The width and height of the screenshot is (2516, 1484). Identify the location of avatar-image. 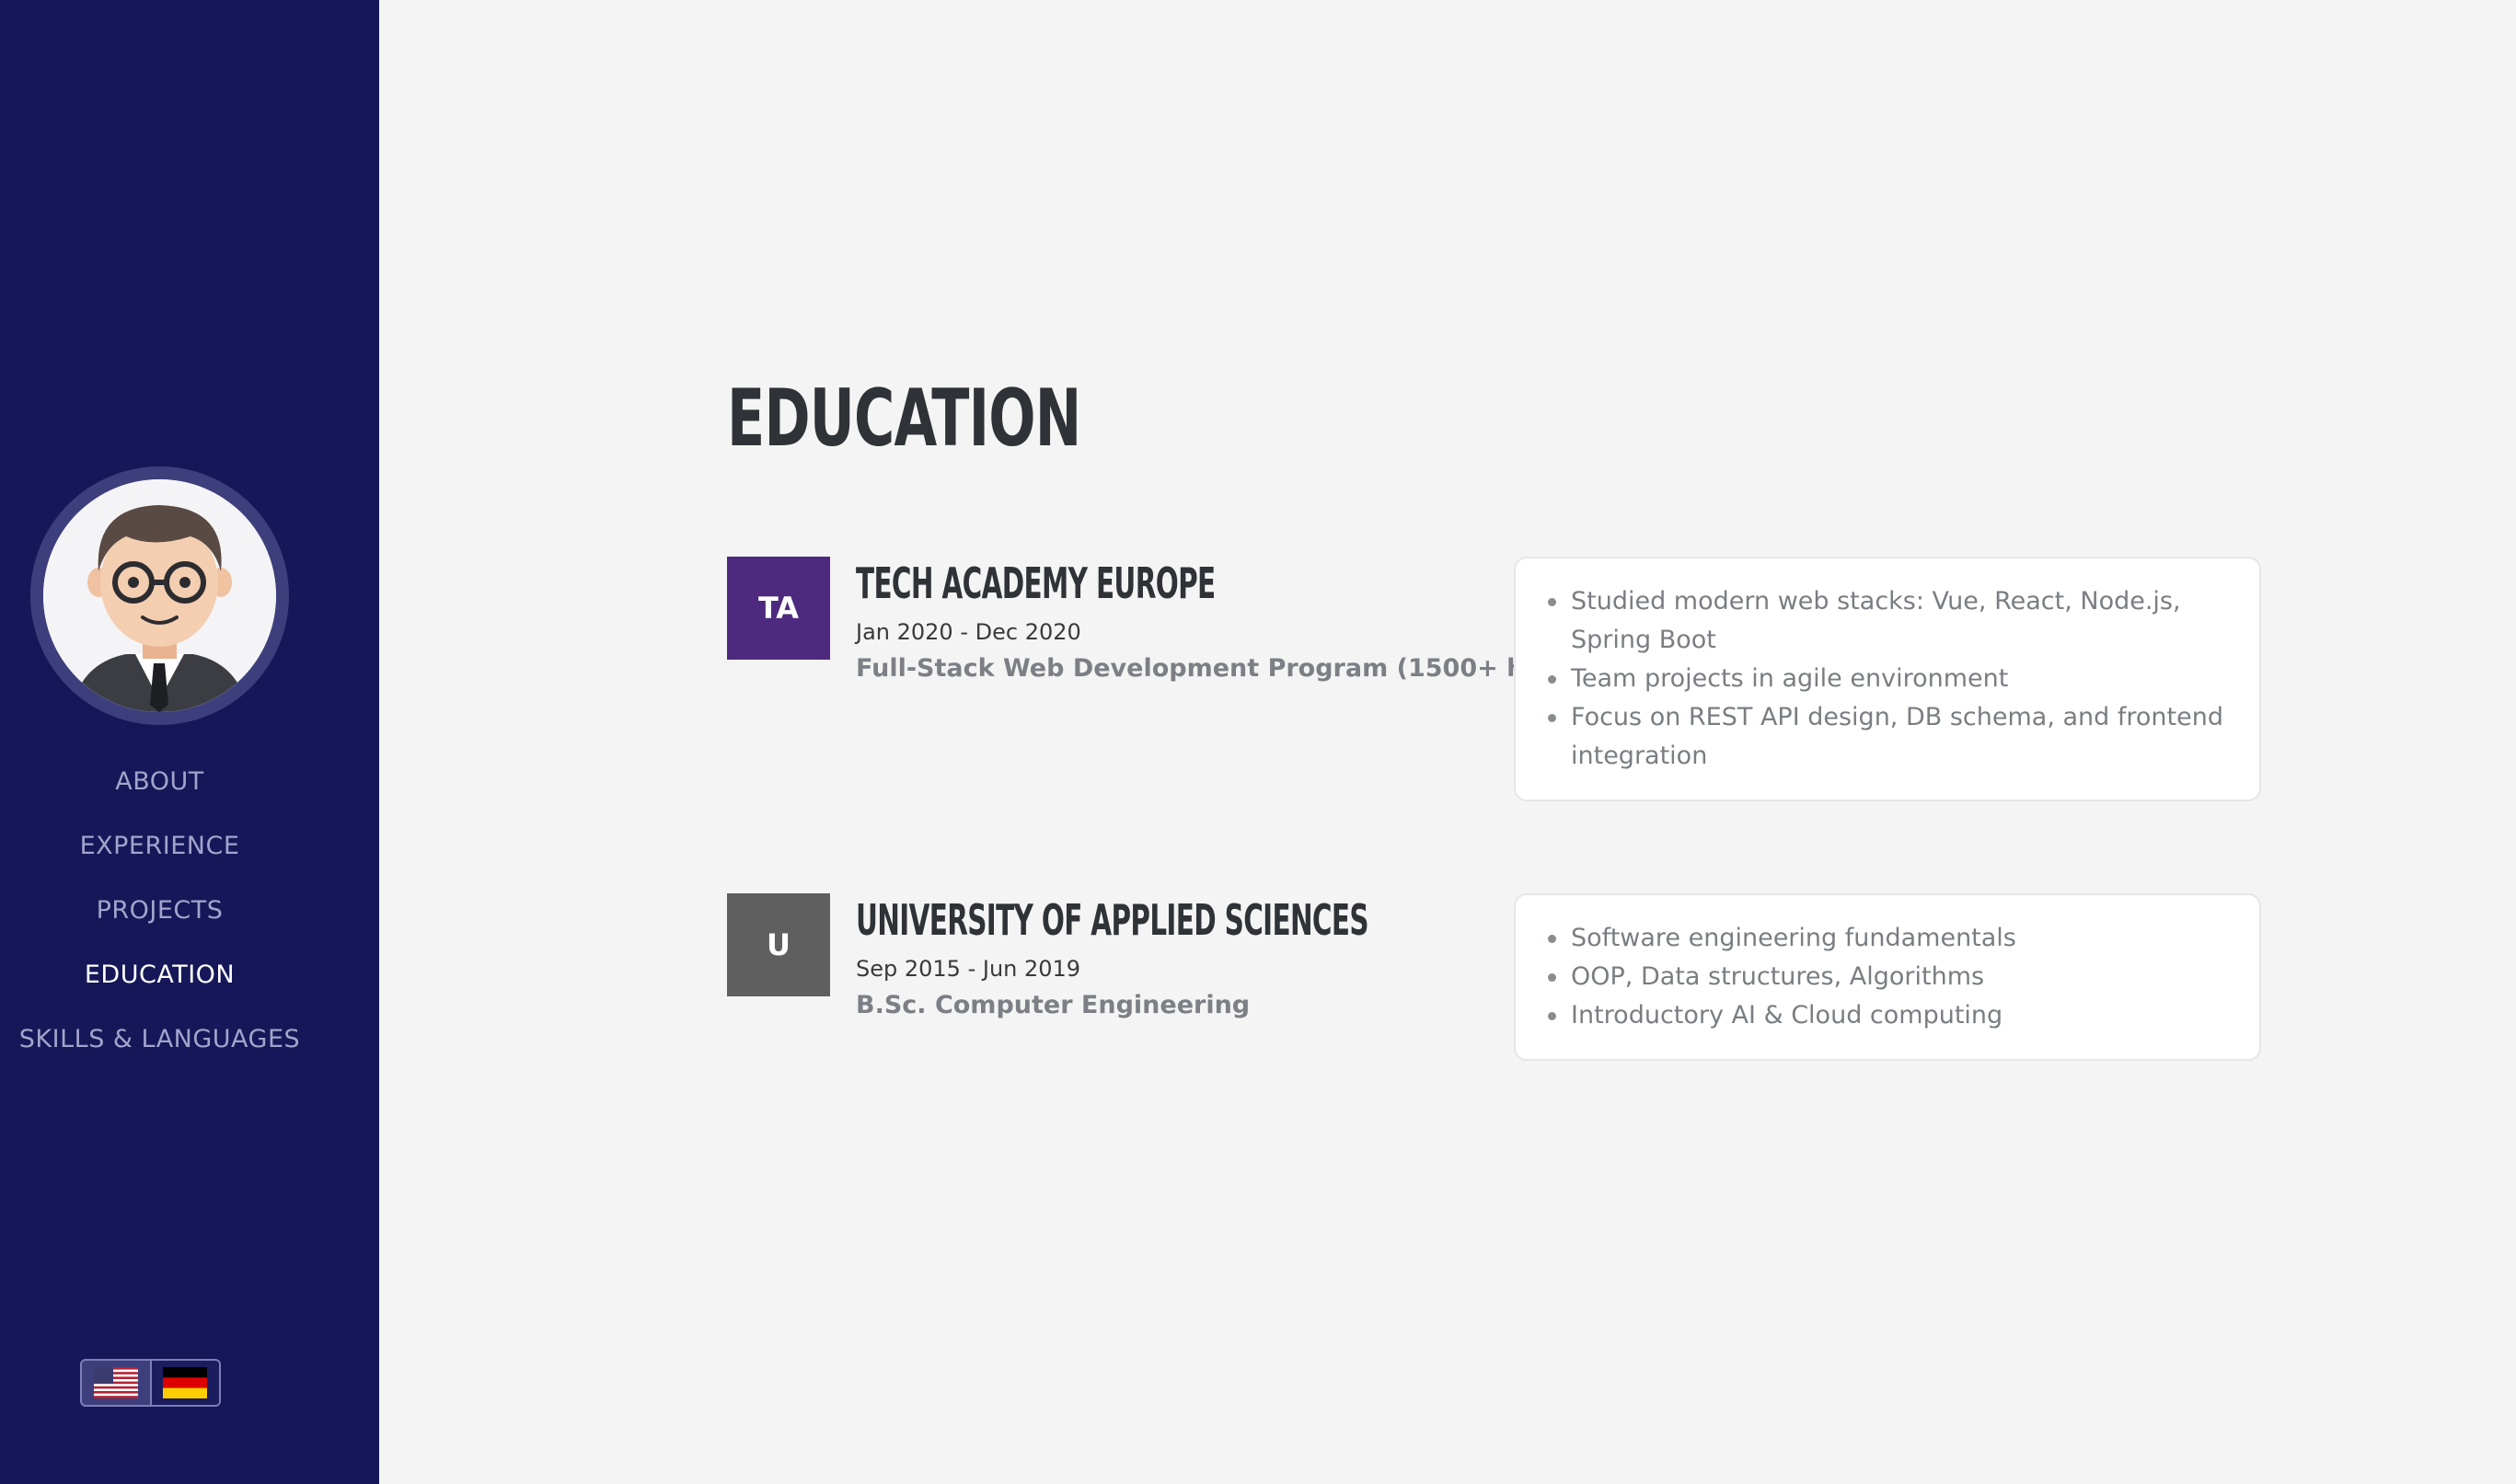
(159, 595).